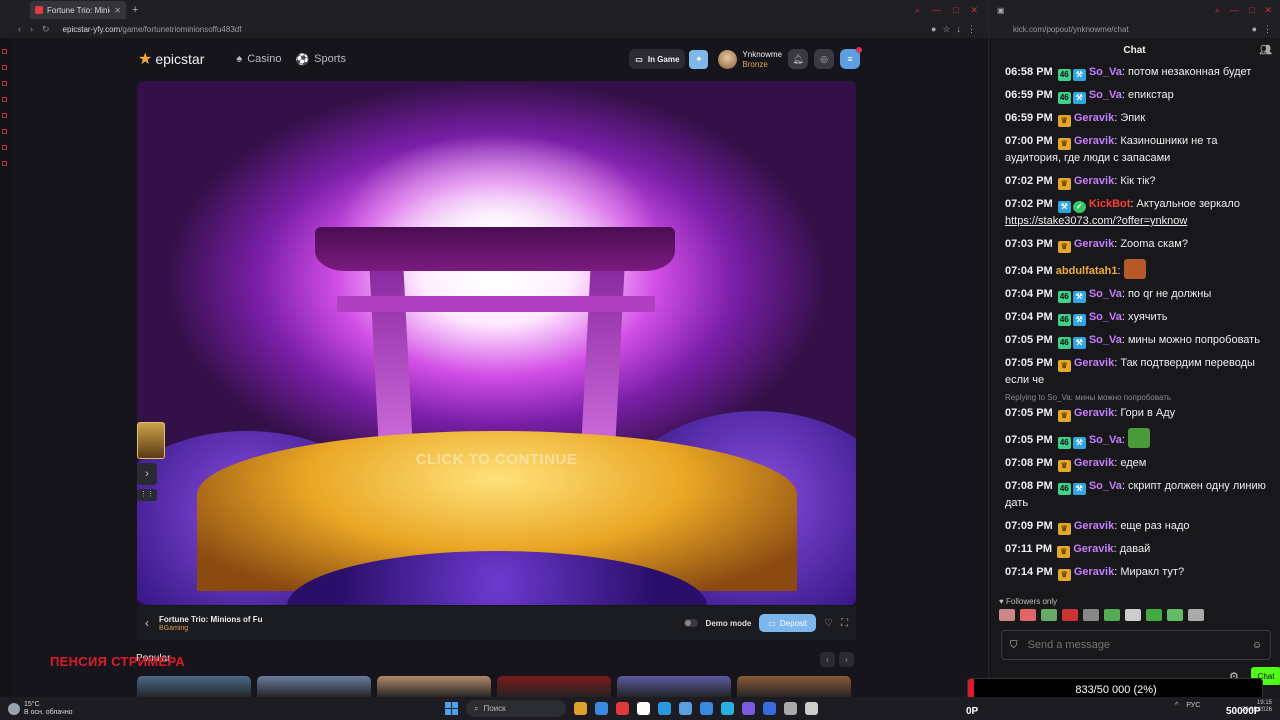  What do you see at coordinates (798, 59) in the screenshot?
I see `bell-icon: 🔔︎` at bounding box center [798, 59].